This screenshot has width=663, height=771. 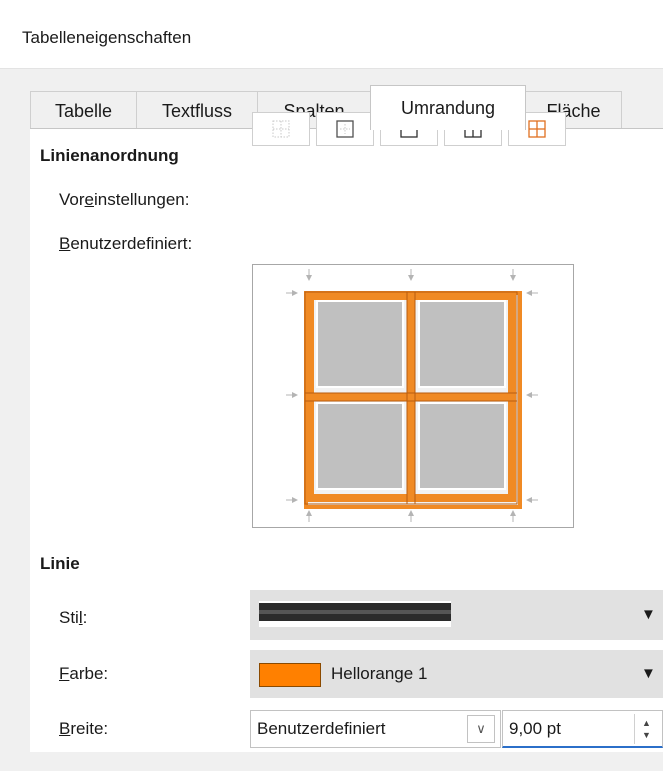 I want to click on custom-label: Benutzerdefiniert:, so click(x=126, y=243).